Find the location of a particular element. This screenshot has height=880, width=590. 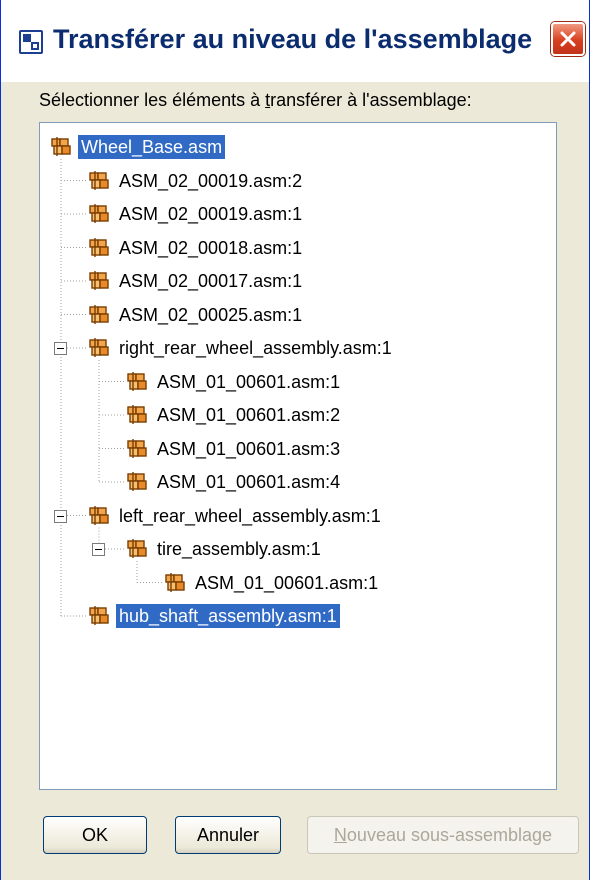

tree-node-label: ASM_02_00019.asm:1 is located at coordinates (211, 214).